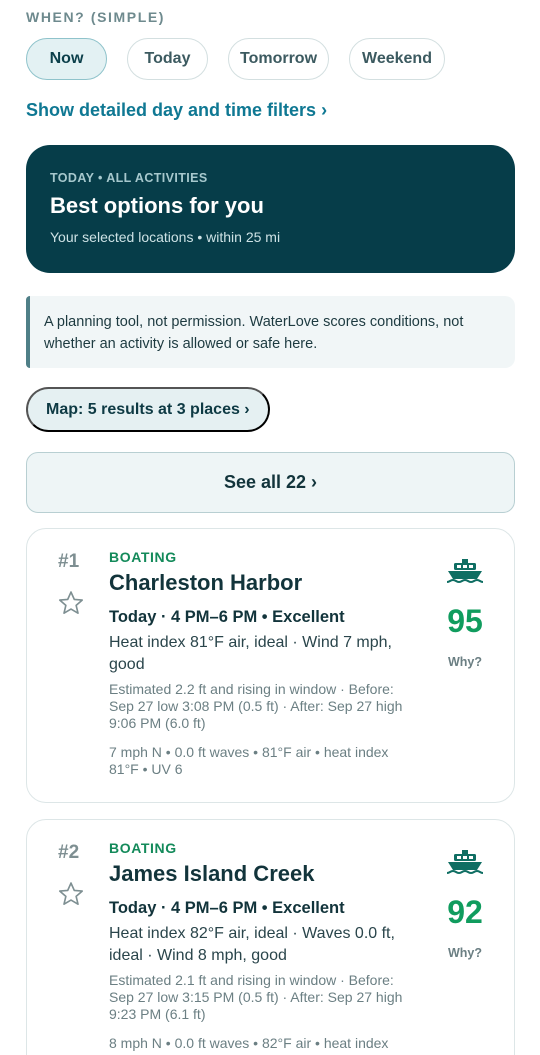 The image size is (540, 1055). What do you see at coordinates (465, 912) in the screenshot?
I see `result-score: 92` at bounding box center [465, 912].